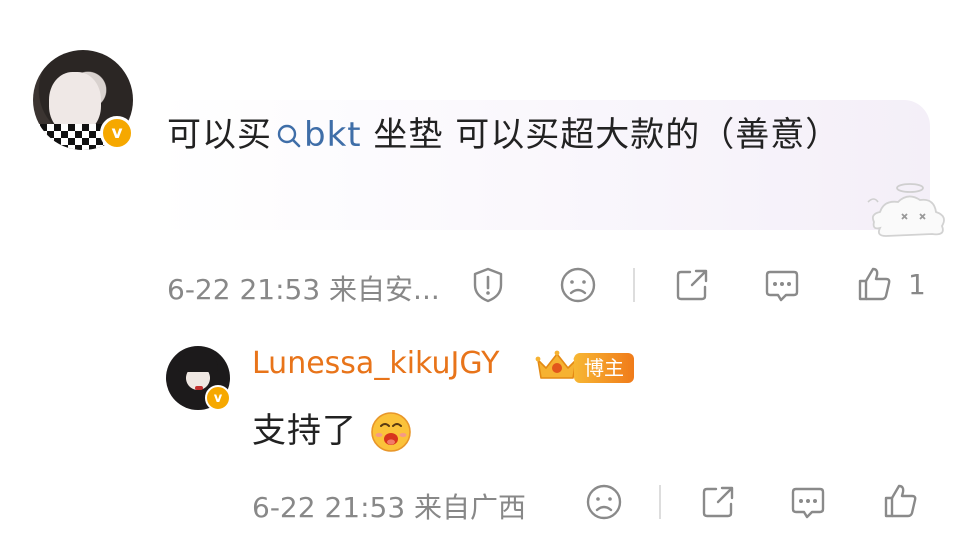 Image resolution: width=960 pixels, height=540 pixels. I want to click on dislike-emoji-icon-reply, so click(604, 502).